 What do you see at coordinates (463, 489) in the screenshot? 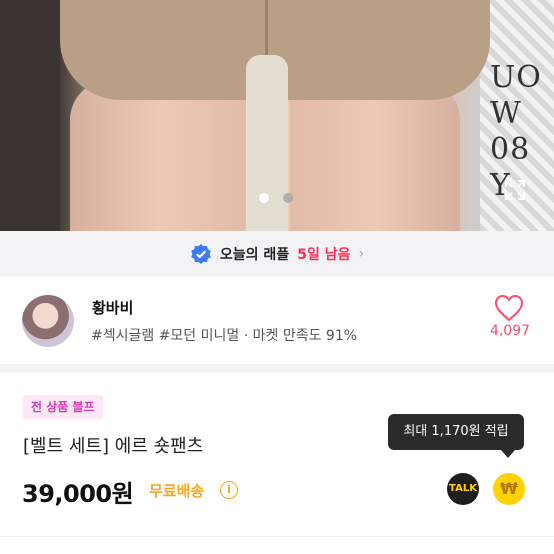
I see `kakao-talk-icon: TALK` at bounding box center [463, 489].